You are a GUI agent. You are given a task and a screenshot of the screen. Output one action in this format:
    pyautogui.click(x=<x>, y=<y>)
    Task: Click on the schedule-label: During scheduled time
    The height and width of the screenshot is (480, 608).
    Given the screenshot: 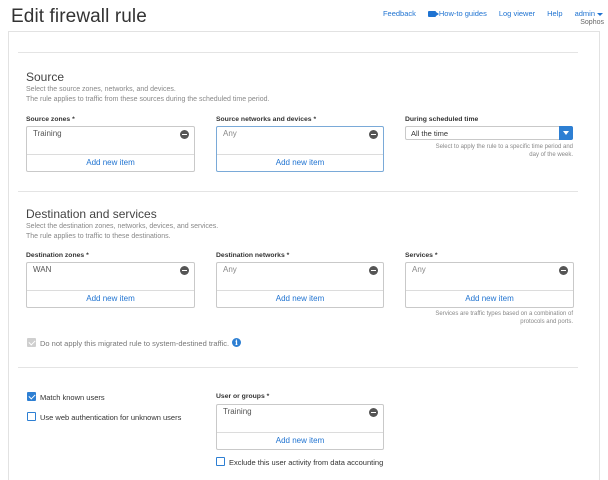 What is the action you would take?
    pyautogui.click(x=442, y=119)
    